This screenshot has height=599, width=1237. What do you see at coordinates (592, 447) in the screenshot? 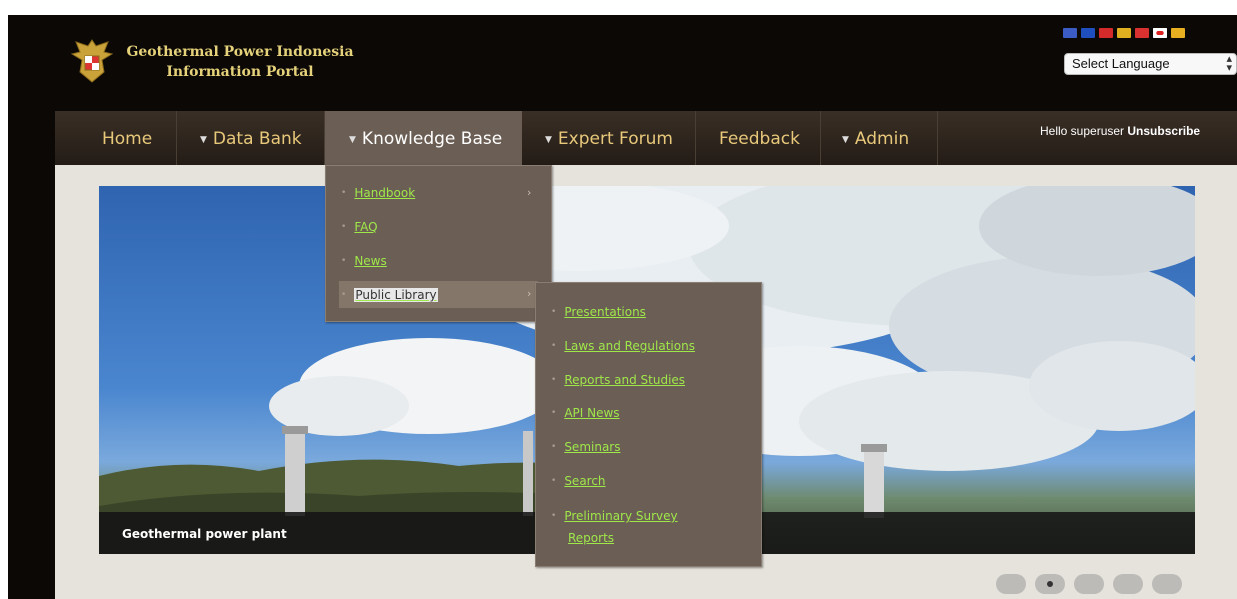
I see `menu-item-label: Seminars` at bounding box center [592, 447].